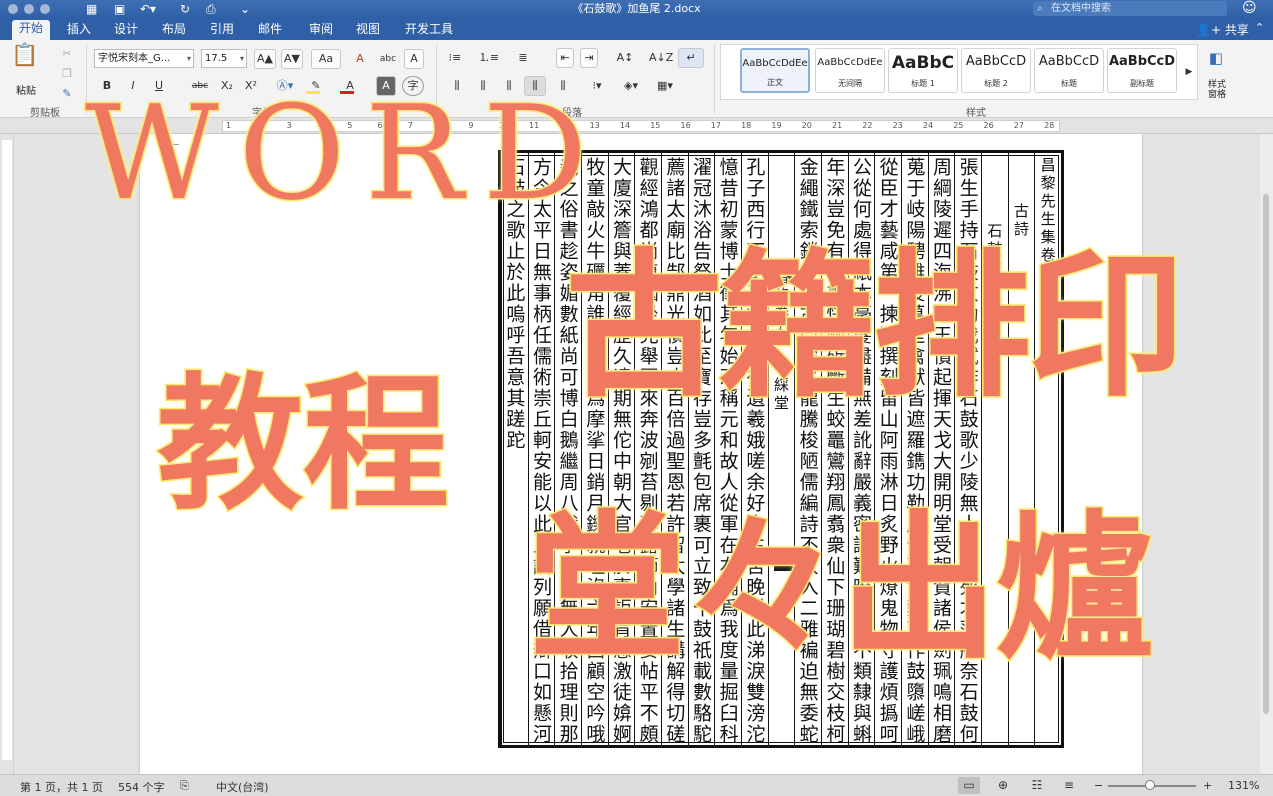  Describe the element at coordinates (897, 125) in the screenshot. I see `ruler-number: 23` at that location.